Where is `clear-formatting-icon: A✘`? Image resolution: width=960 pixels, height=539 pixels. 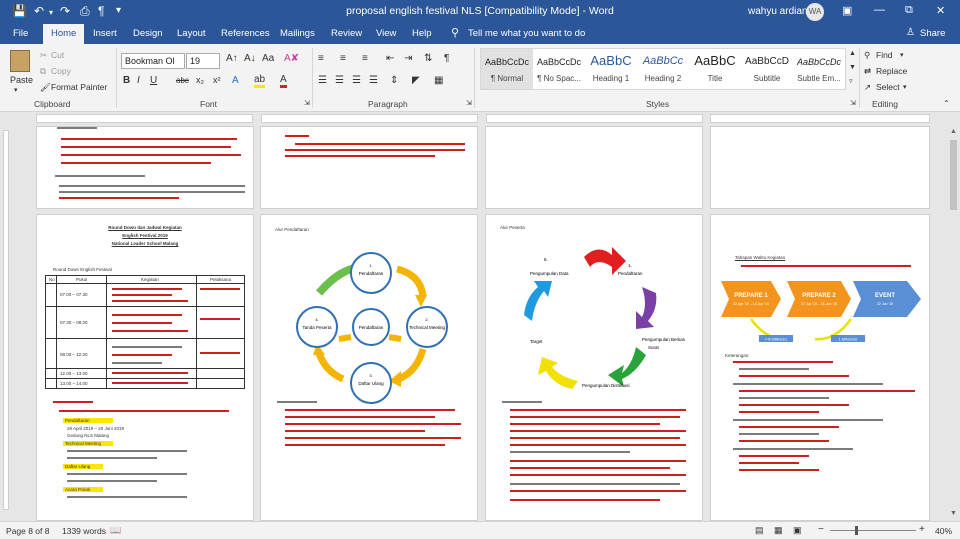
clear-formatting-icon: A✘ is located at coordinates (291, 58).